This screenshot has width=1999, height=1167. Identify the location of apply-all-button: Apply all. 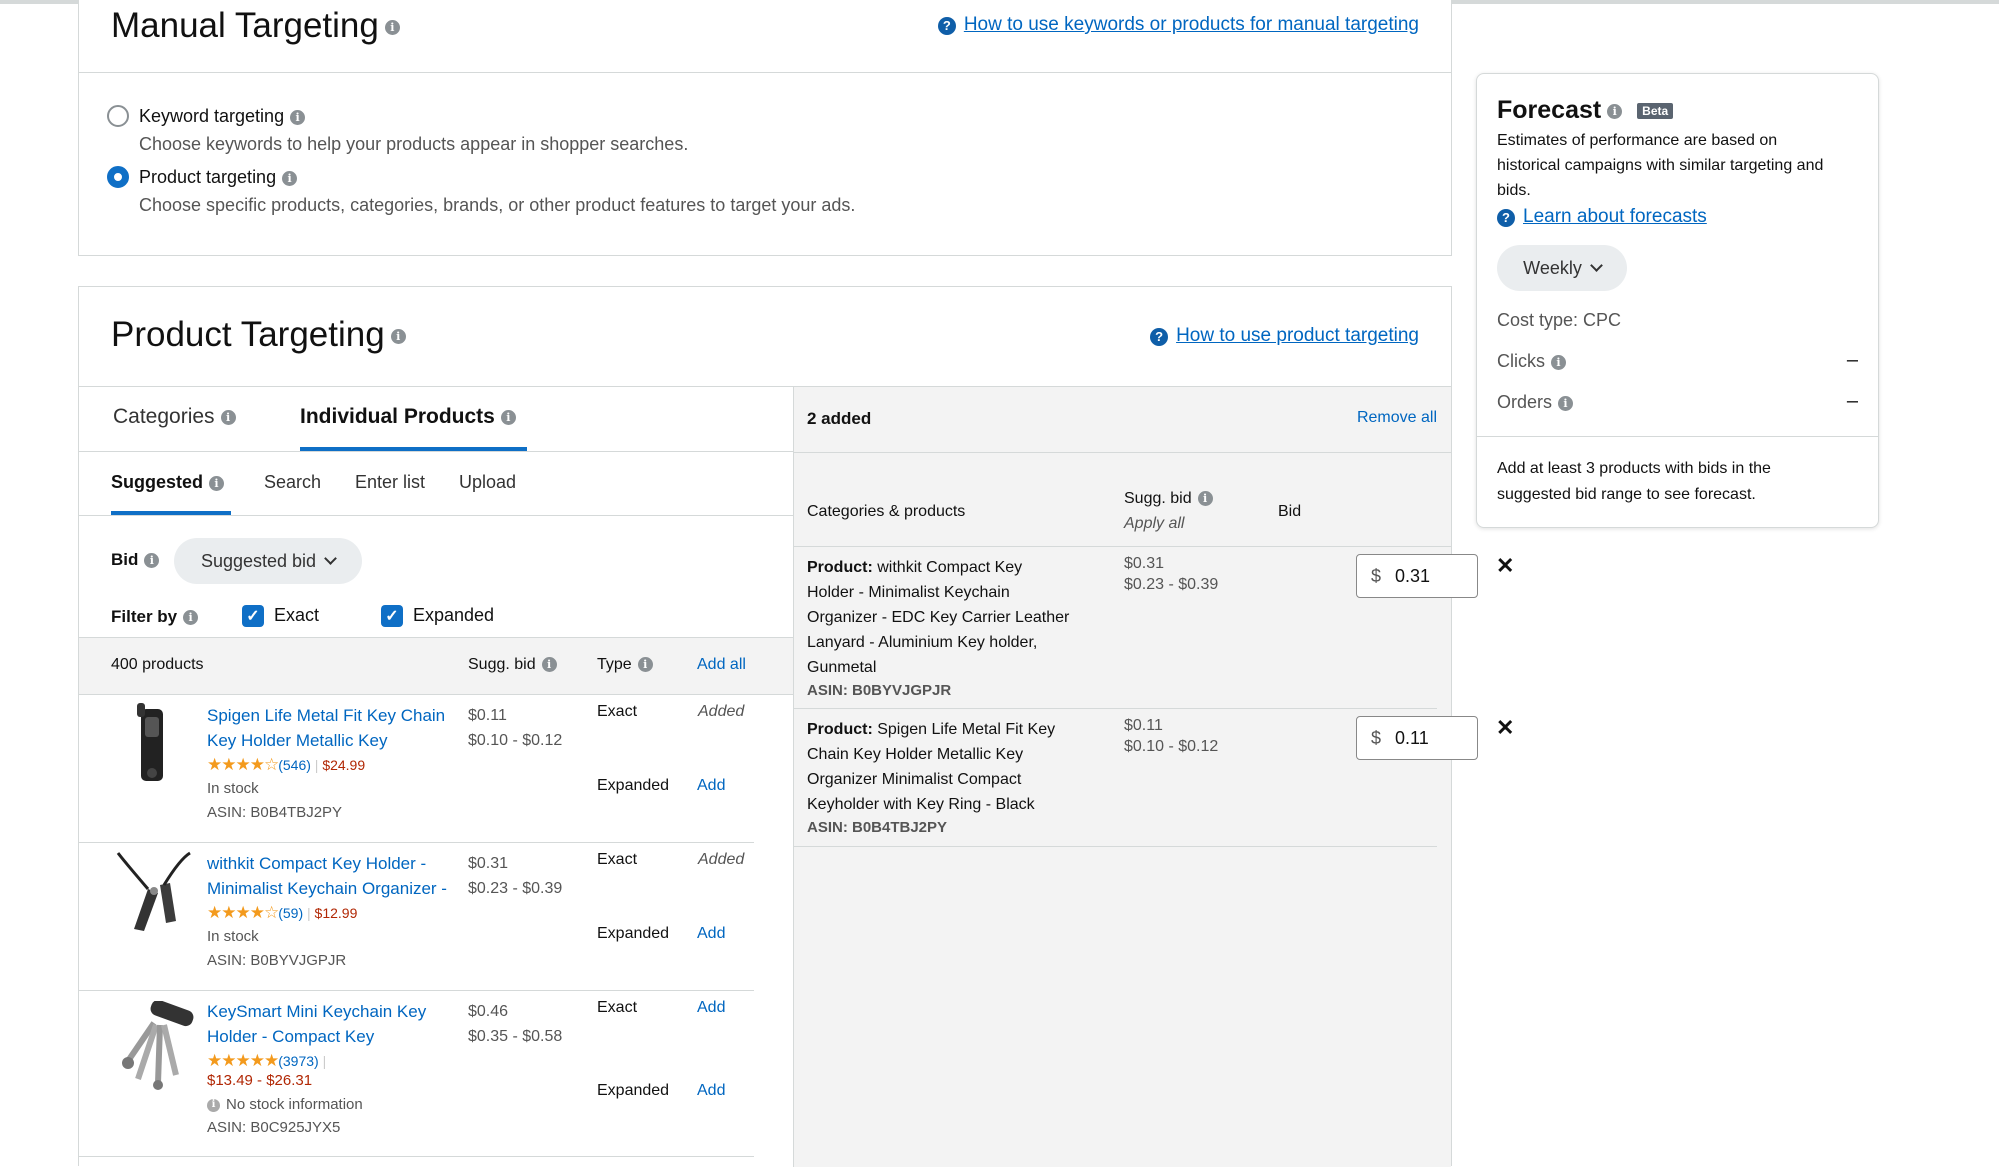
(1154, 524).